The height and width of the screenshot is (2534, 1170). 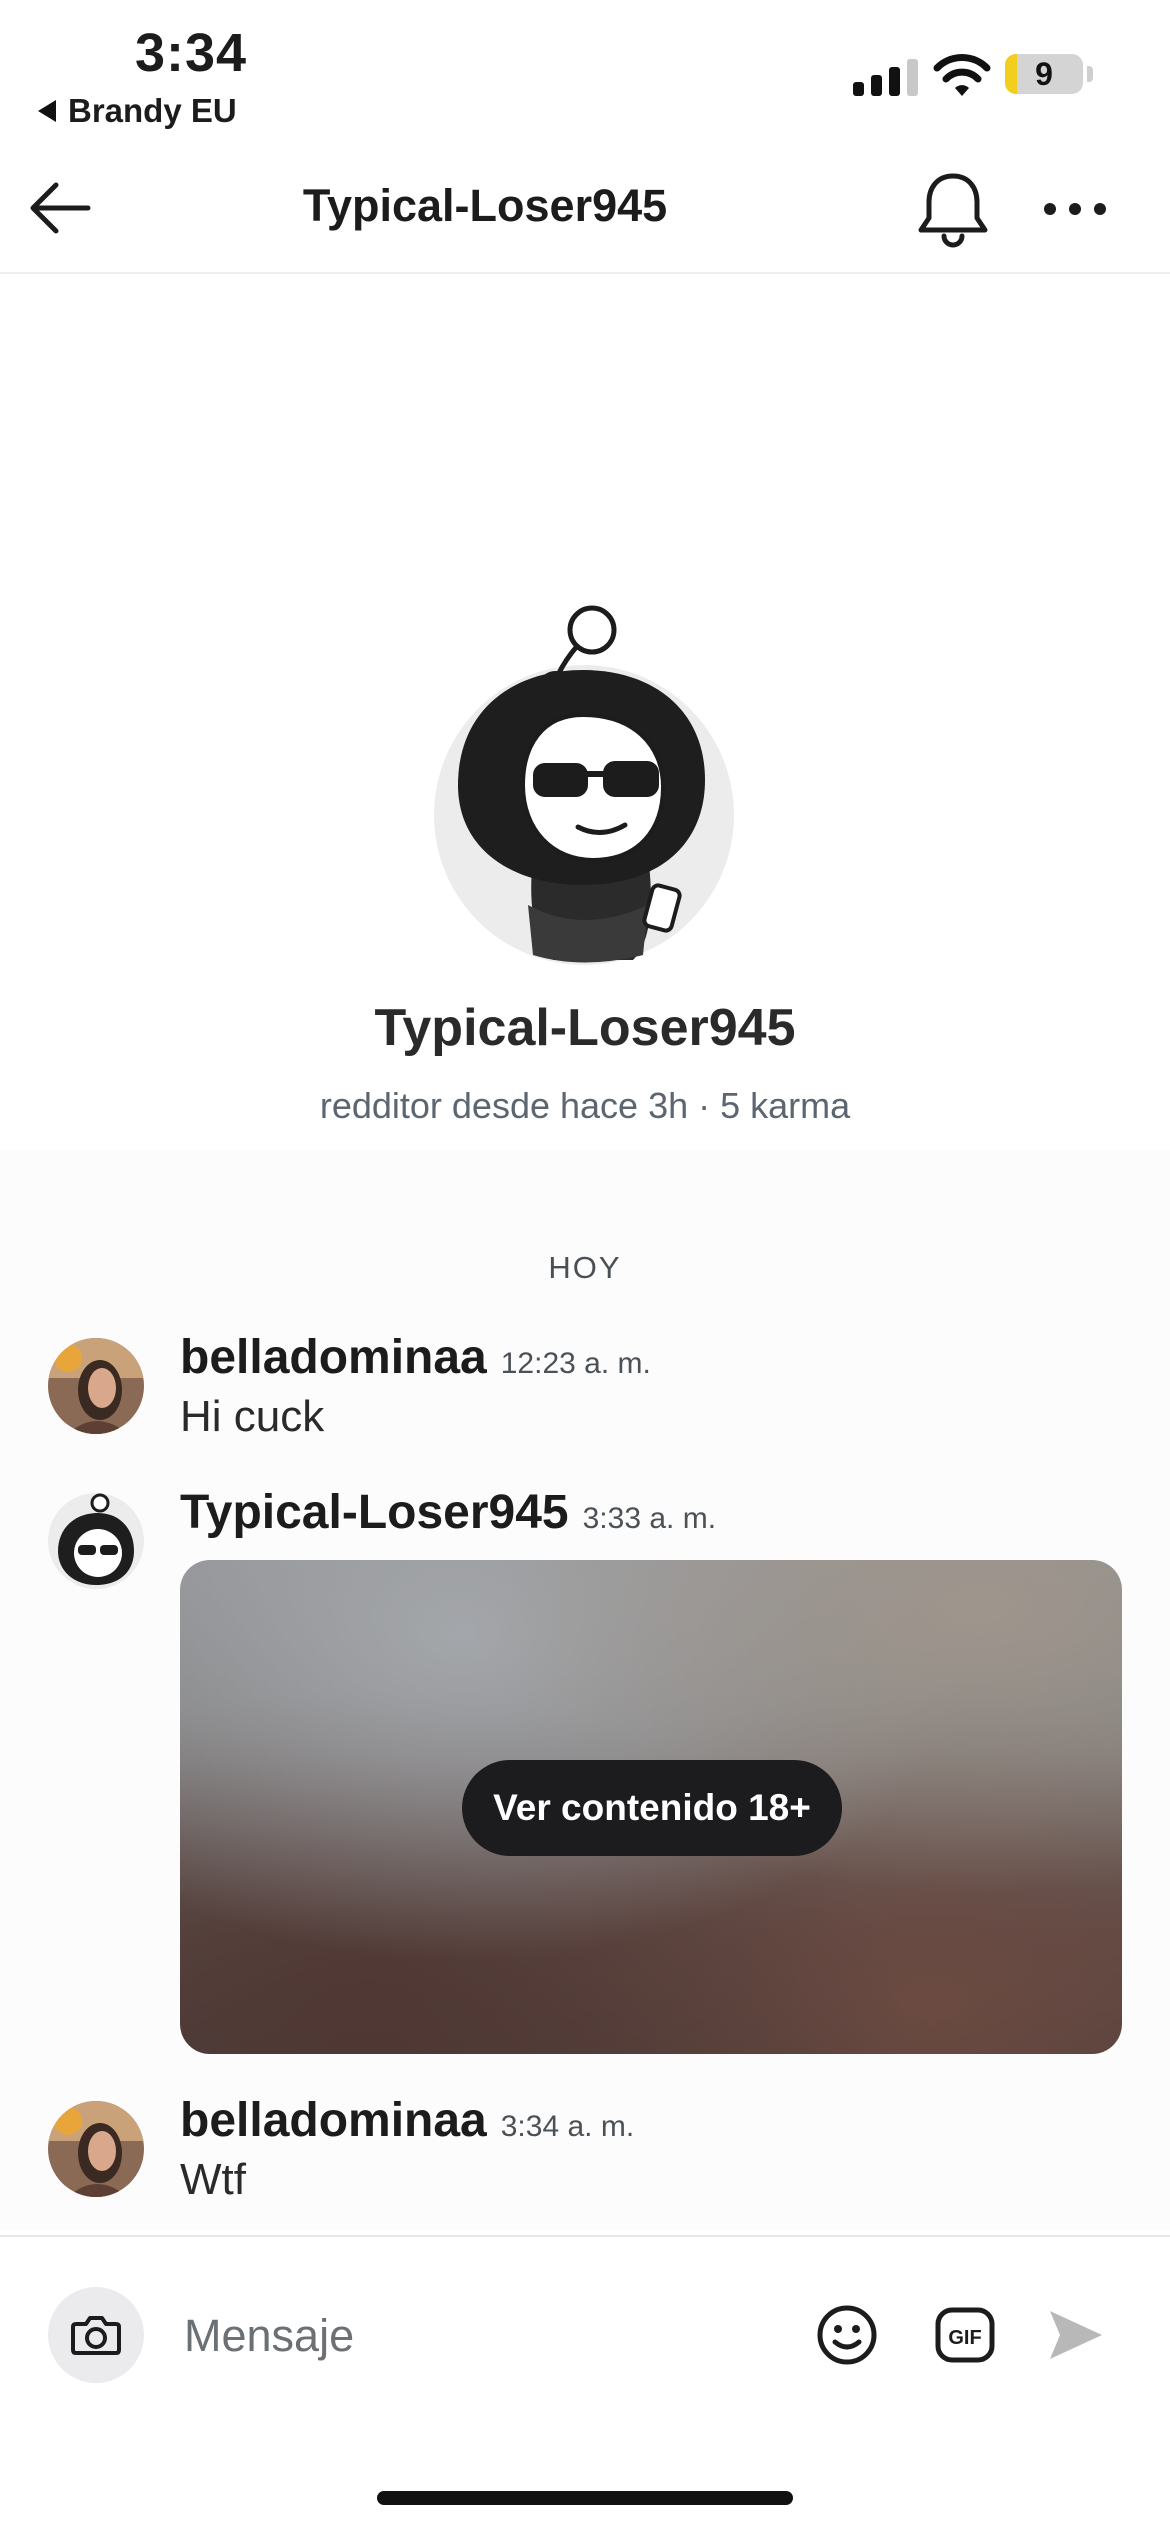 What do you see at coordinates (374, 1512) in the screenshot?
I see `author-name: Typical-Loser945` at bounding box center [374, 1512].